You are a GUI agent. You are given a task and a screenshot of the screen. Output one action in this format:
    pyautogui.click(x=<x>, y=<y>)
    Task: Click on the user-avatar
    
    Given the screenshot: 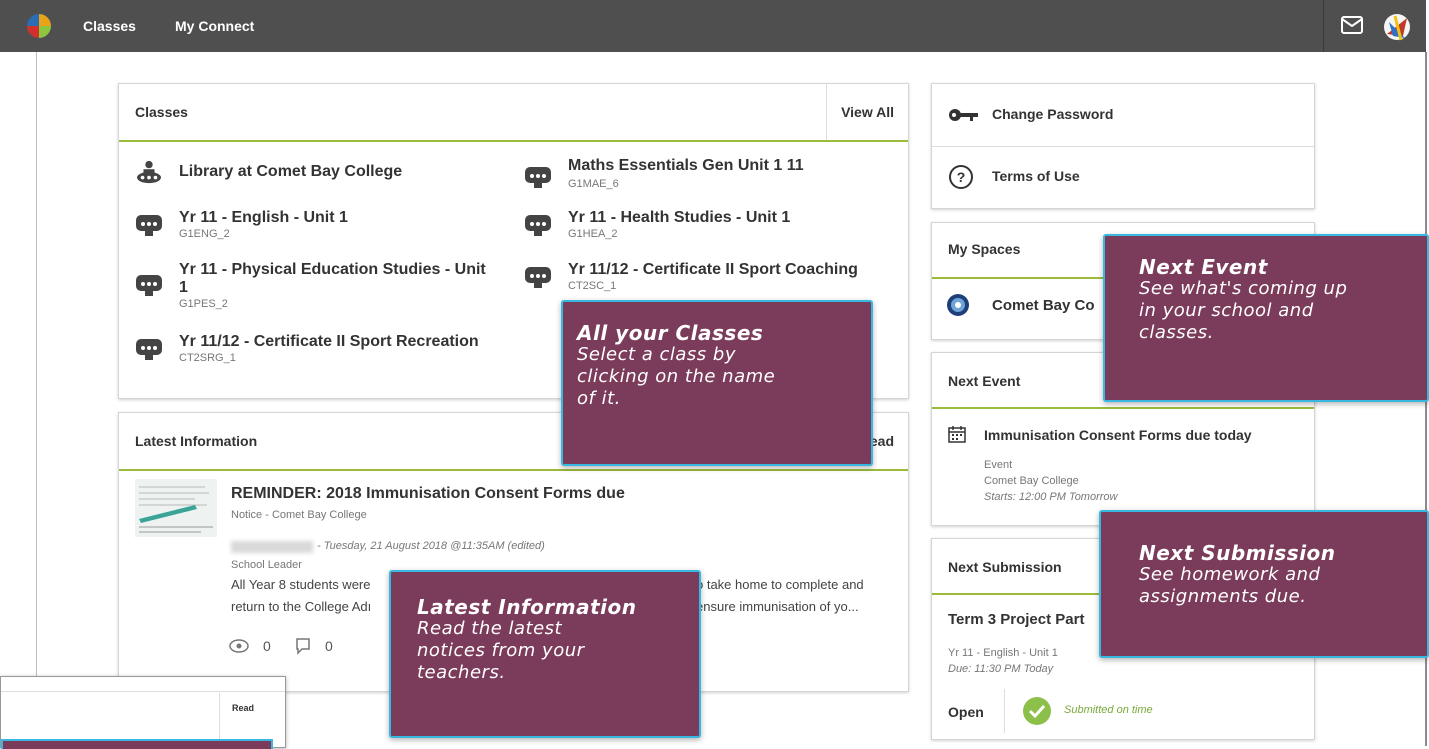 What is the action you would take?
    pyautogui.click(x=1397, y=27)
    